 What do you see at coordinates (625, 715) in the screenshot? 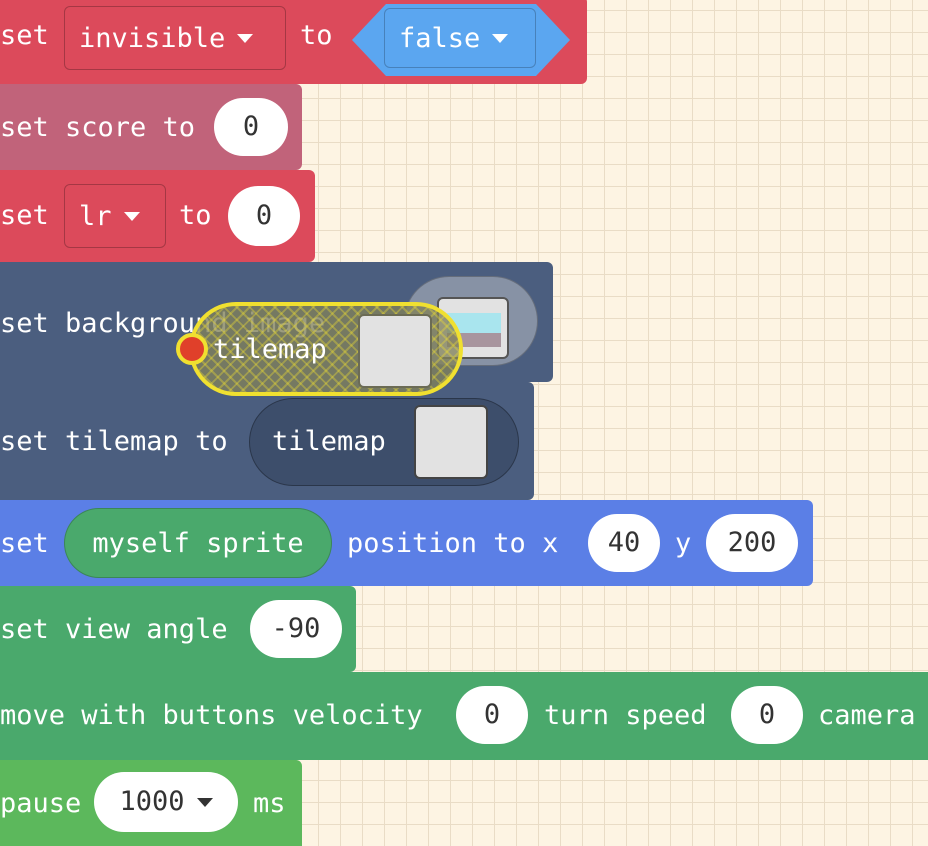
I see `turn-speed-label: turn speed` at bounding box center [625, 715].